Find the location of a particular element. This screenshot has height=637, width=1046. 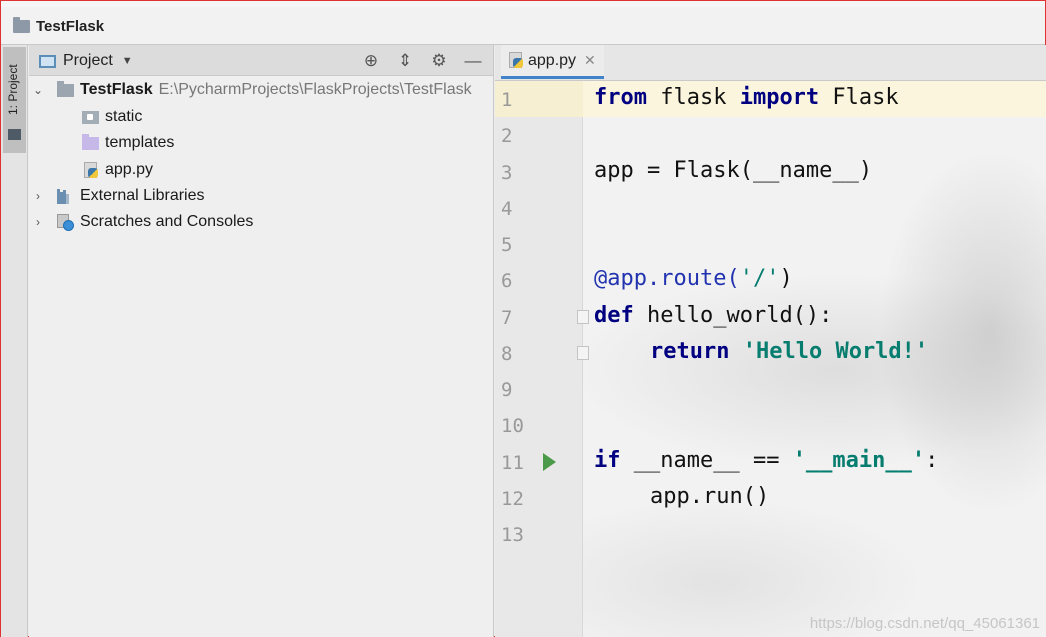

code-line-8: return 'Hello World!' is located at coordinates (789, 351).